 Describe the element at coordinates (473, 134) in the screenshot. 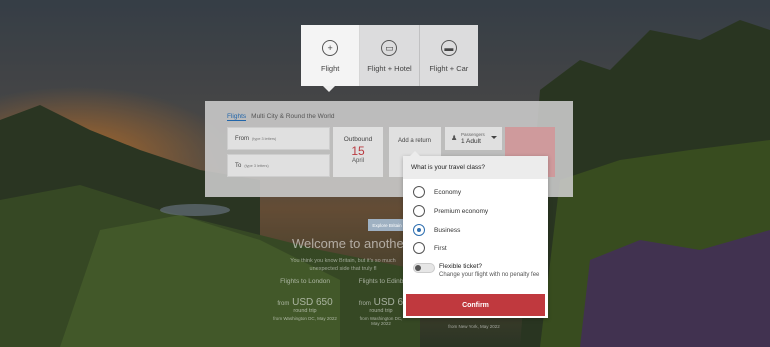

I see `passengers-label: Passengers` at that location.